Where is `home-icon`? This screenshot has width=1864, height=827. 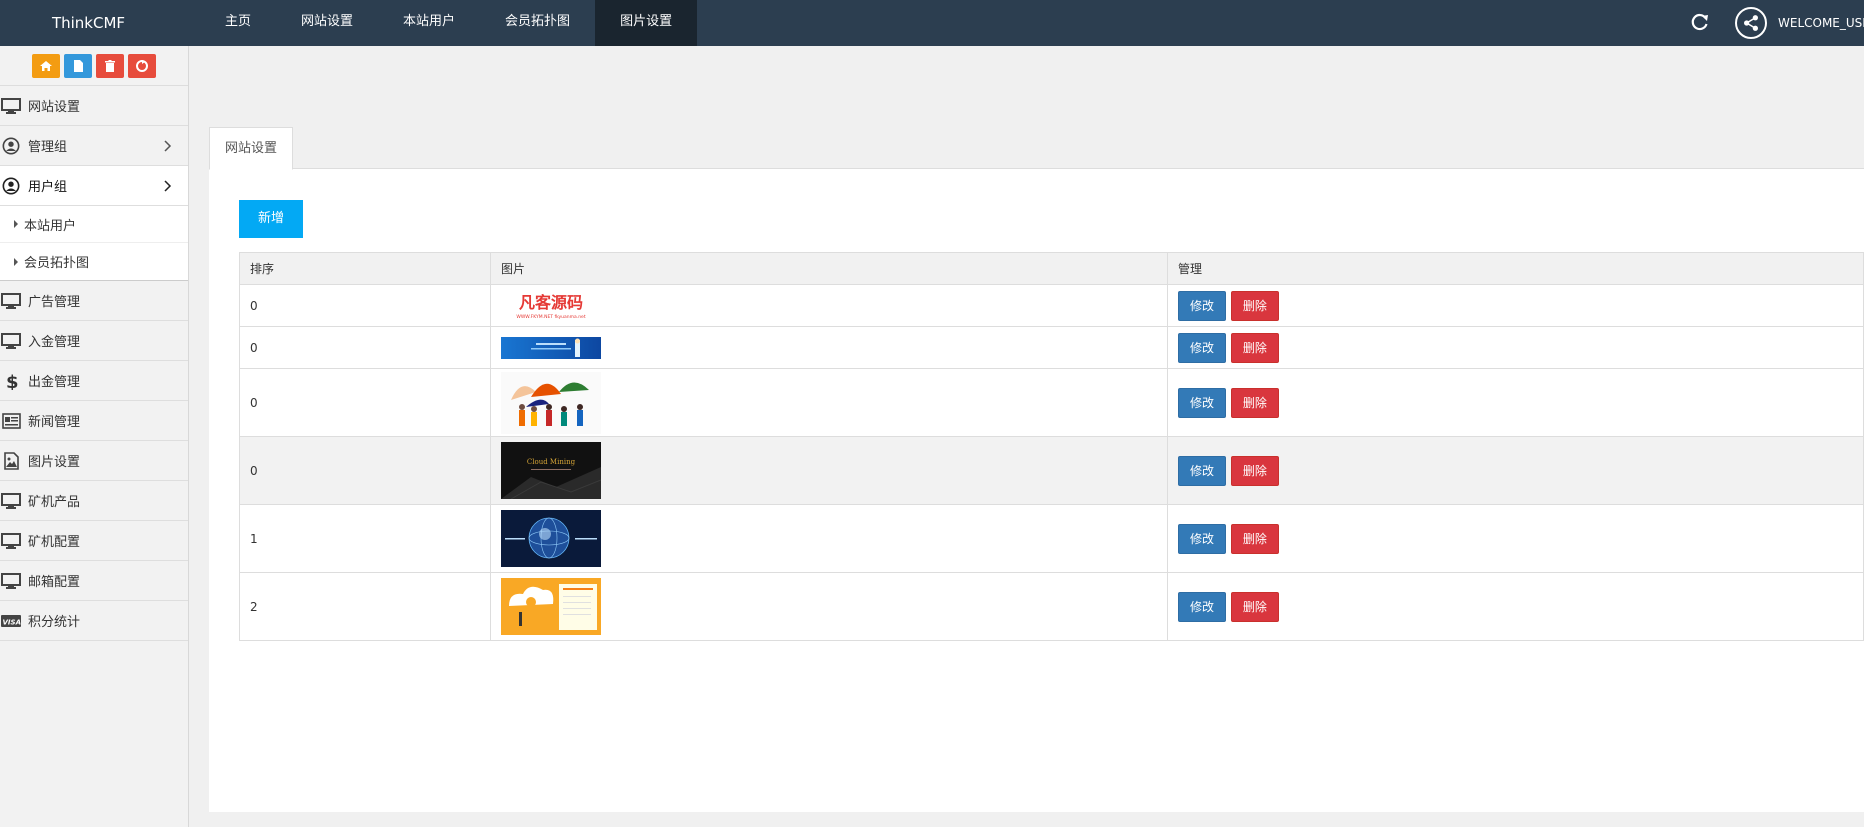 home-icon is located at coordinates (46, 65).